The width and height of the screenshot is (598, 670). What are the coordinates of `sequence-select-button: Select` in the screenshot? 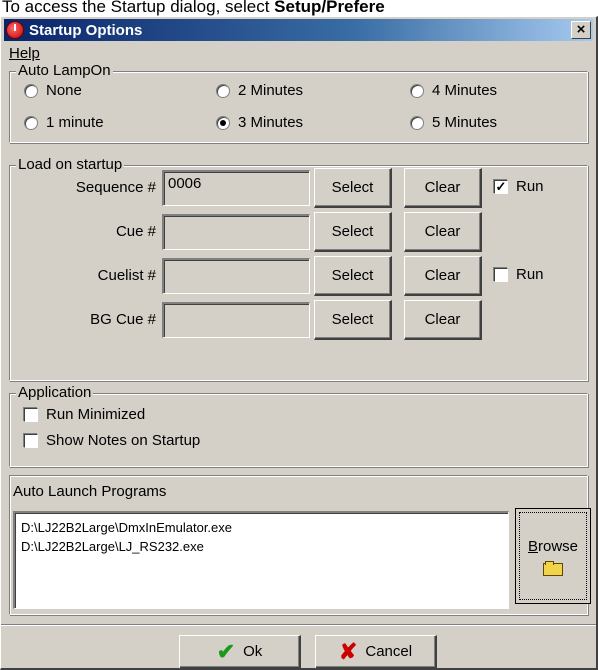 It's located at (353, 188).